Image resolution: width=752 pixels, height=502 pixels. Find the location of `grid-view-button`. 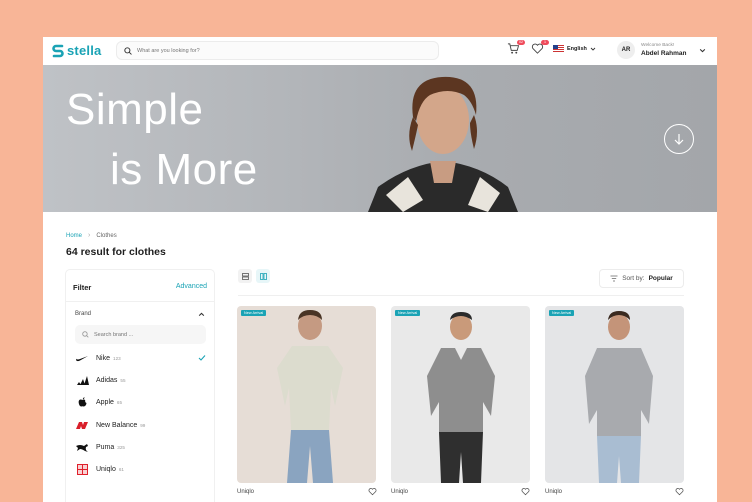

grid-view-button is located at coordinates (263, 276).